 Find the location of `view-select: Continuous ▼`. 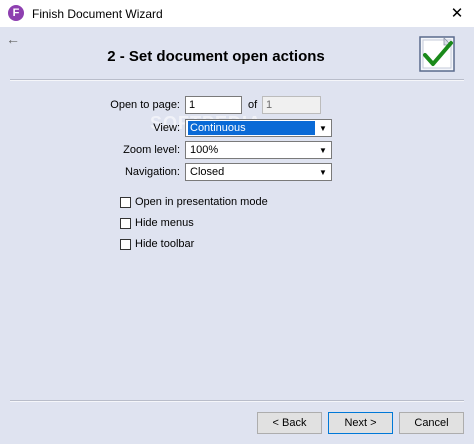

view-select: Continuous ▼ is located at coordinates (258, 128).